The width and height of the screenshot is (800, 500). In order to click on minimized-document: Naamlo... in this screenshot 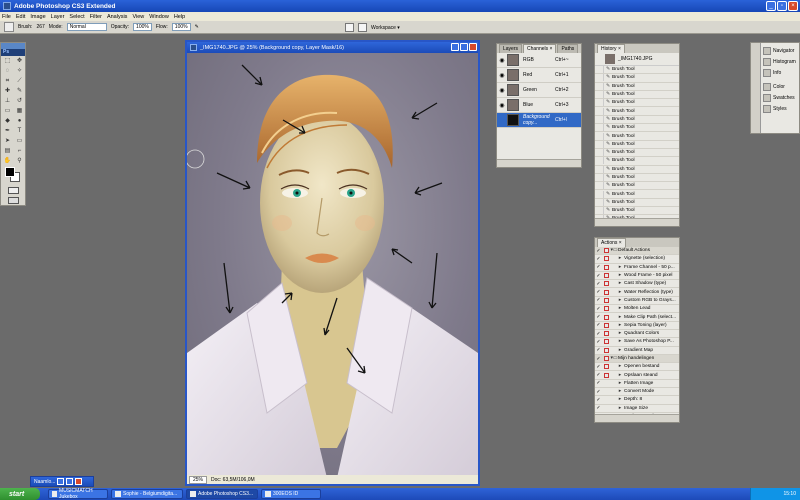, I will do `click(62, 481)`.